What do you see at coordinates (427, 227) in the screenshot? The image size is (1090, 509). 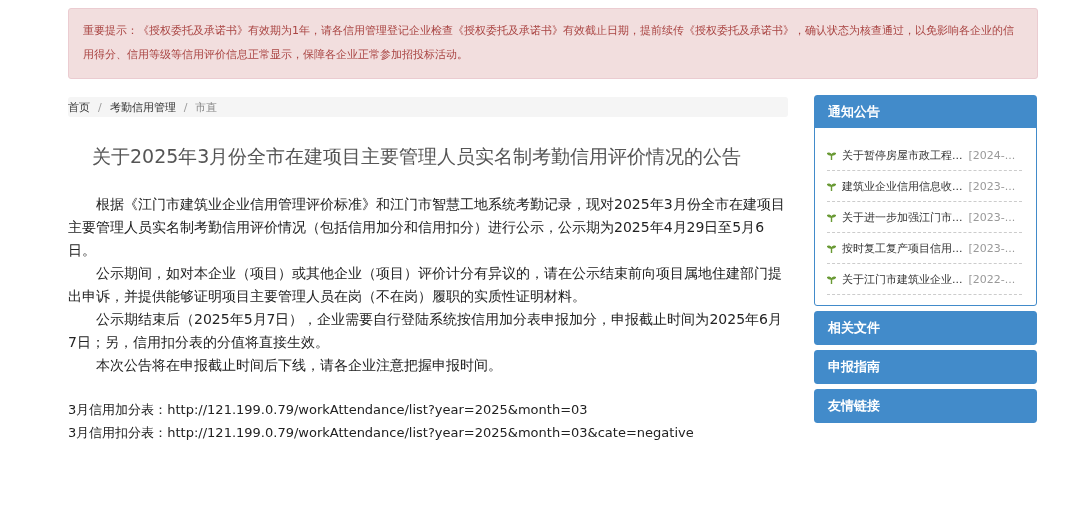 I see `article-paragraph: 根据《江门市建筑业企业信用管理评价标准》和江门市智慧工地系统考勤记录，现对2025年3月份全市在建项目主要管理人员实名制考勤信用评价情况（包括信用加分和信用扣分）进行公示，公示期为2025年4月29日至5月6日。` at bounding box center [427, 227].